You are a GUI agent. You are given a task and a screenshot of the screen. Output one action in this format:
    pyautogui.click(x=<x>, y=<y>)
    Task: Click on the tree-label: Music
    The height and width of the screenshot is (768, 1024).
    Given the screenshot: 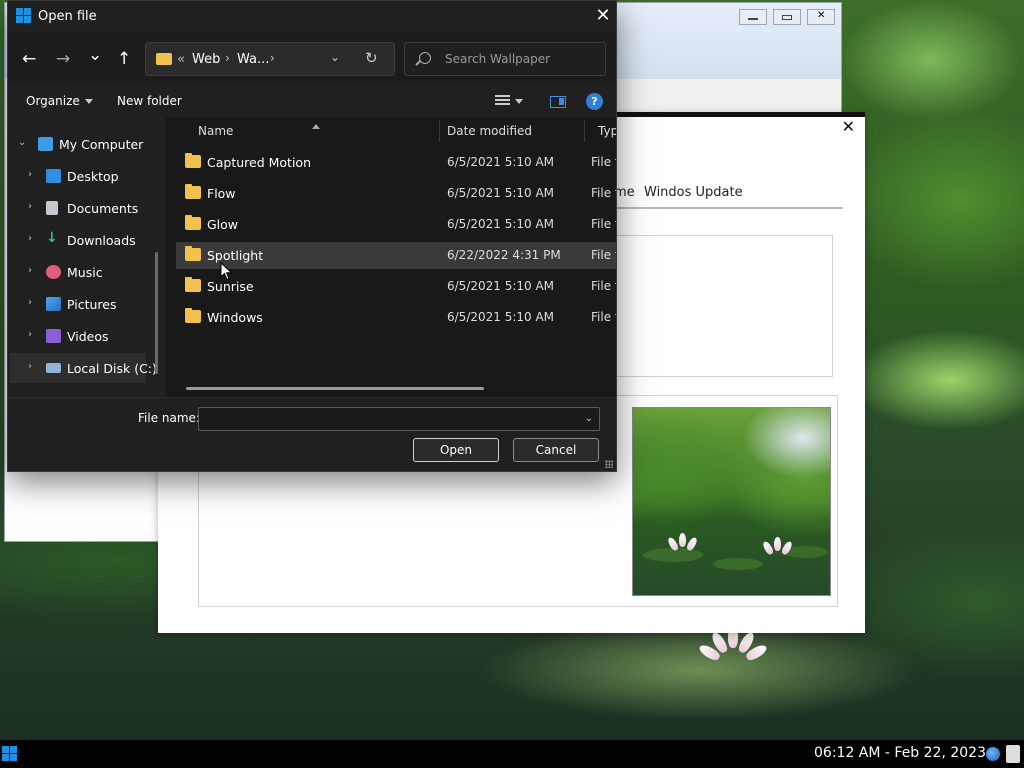 What is the action you would take?
    pyautogui.click(x=85, y=272)
    